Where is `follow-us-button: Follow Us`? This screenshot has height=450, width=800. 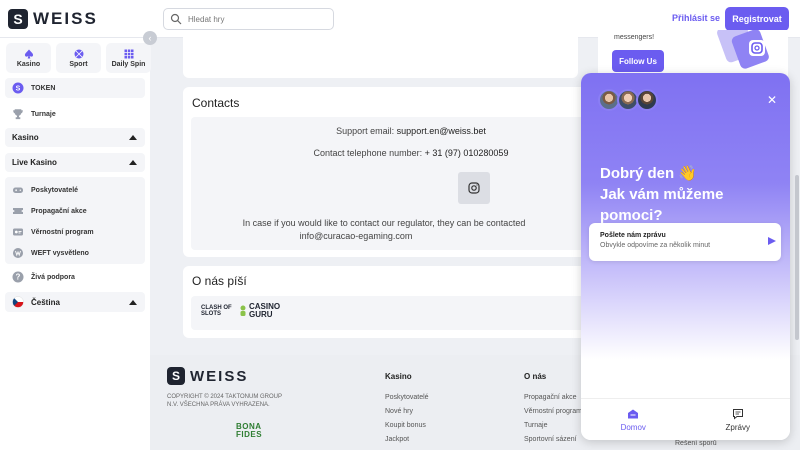 follow-us-button: Follow Us is located at coordinates (638, 61).